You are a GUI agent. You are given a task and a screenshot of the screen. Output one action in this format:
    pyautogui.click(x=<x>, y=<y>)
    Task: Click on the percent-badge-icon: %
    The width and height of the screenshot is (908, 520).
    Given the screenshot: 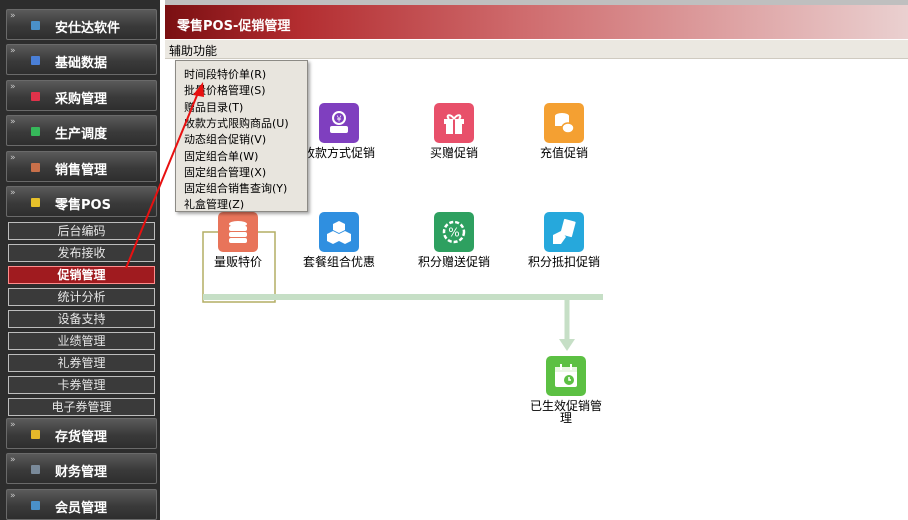 What is the action you would take?
    pyautogui.click(x=454, y=232)
    